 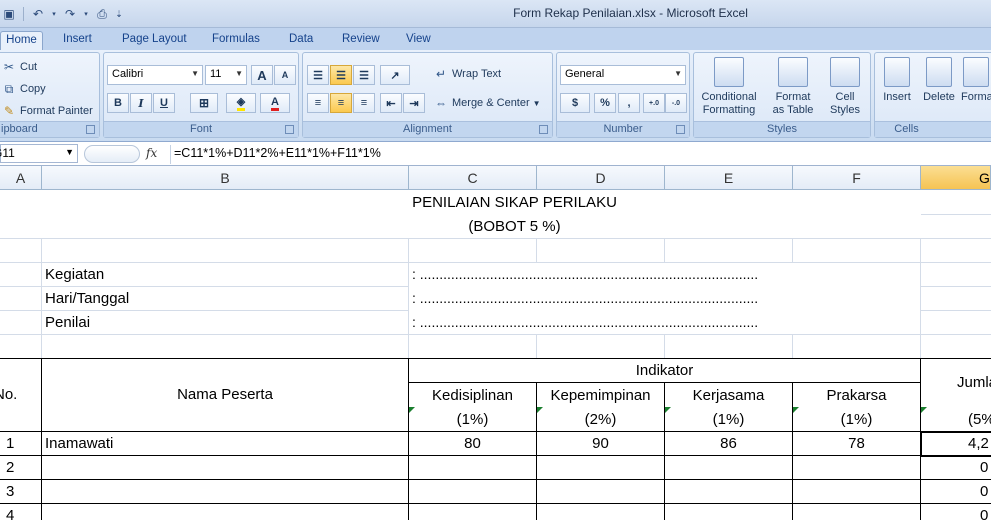 What do you see at coordinates (318, 103) in the screenshot?
I see `align-left-button: ≡` at bounding box center [318, 103].